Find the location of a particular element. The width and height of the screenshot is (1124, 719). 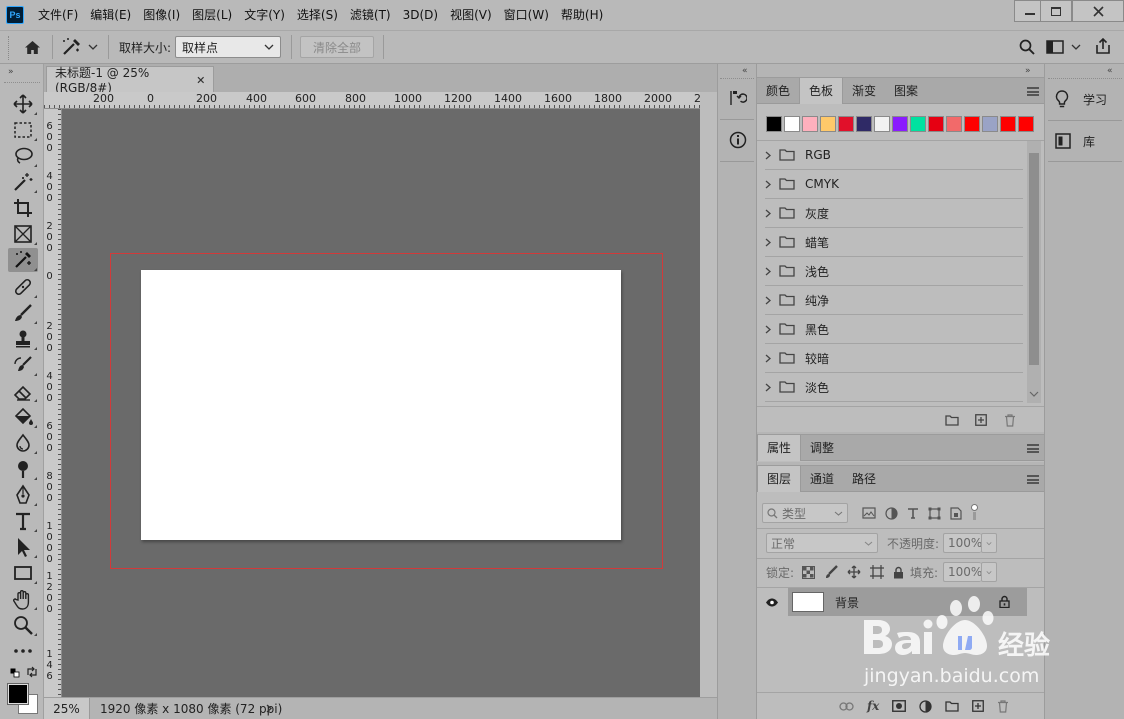

foreground-color-swatch is located at coordinates (18, 694).